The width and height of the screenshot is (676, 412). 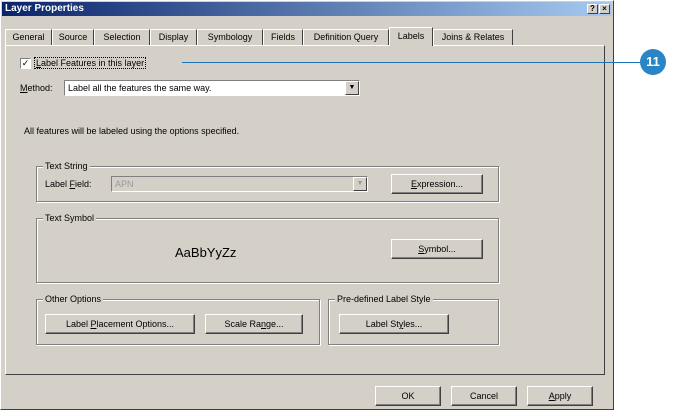 What do you see at coordinates (384, 299) in the screenshot?
I see `predefined-label-style-legend: Pre-defined Label Style` at bounding box center [384, 299].